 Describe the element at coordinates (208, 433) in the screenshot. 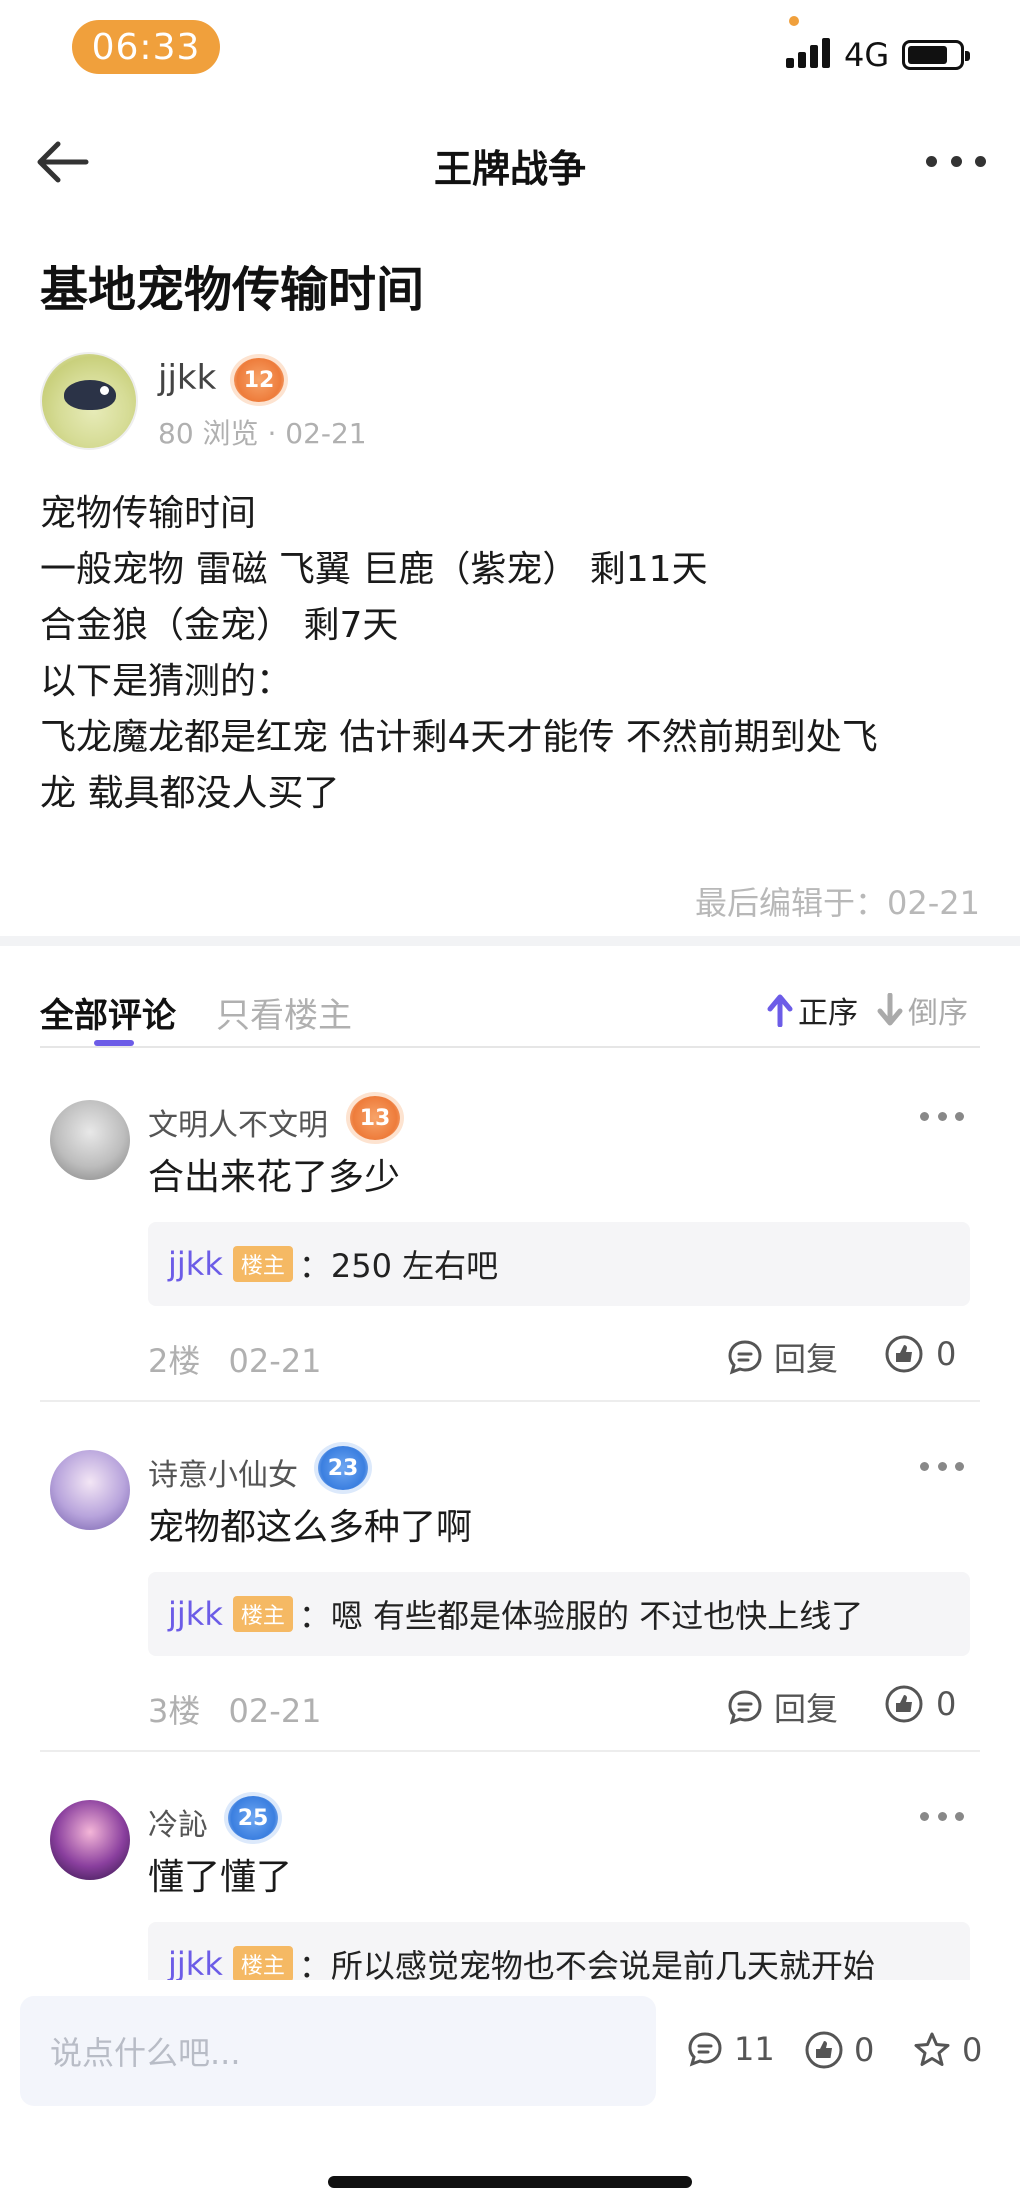

I see `view-count: 80 浏览` at that location.